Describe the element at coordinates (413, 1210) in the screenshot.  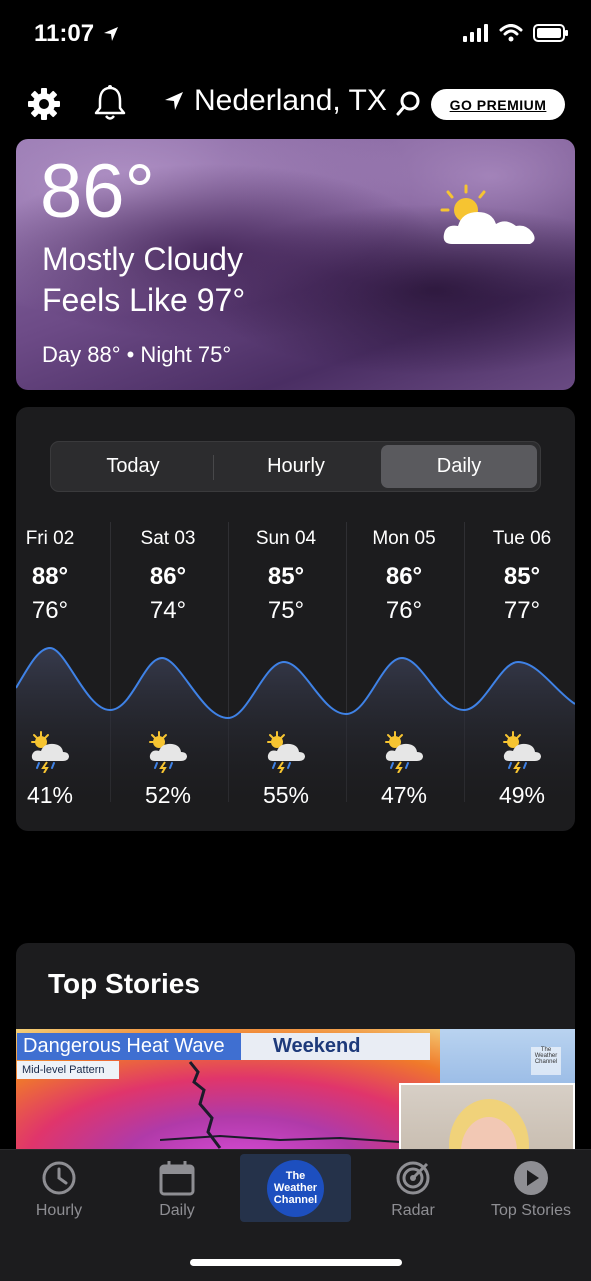
I see `tab-label: Radar` at that location.